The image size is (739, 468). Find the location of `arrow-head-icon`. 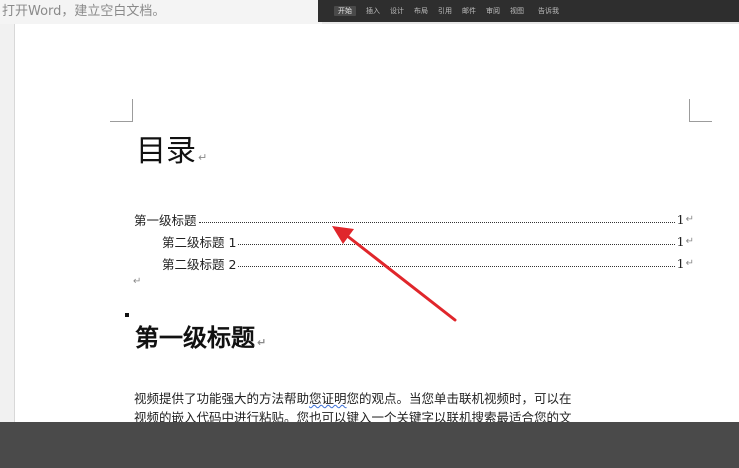

arrow-head-icon is located at coordinates (343, 235).